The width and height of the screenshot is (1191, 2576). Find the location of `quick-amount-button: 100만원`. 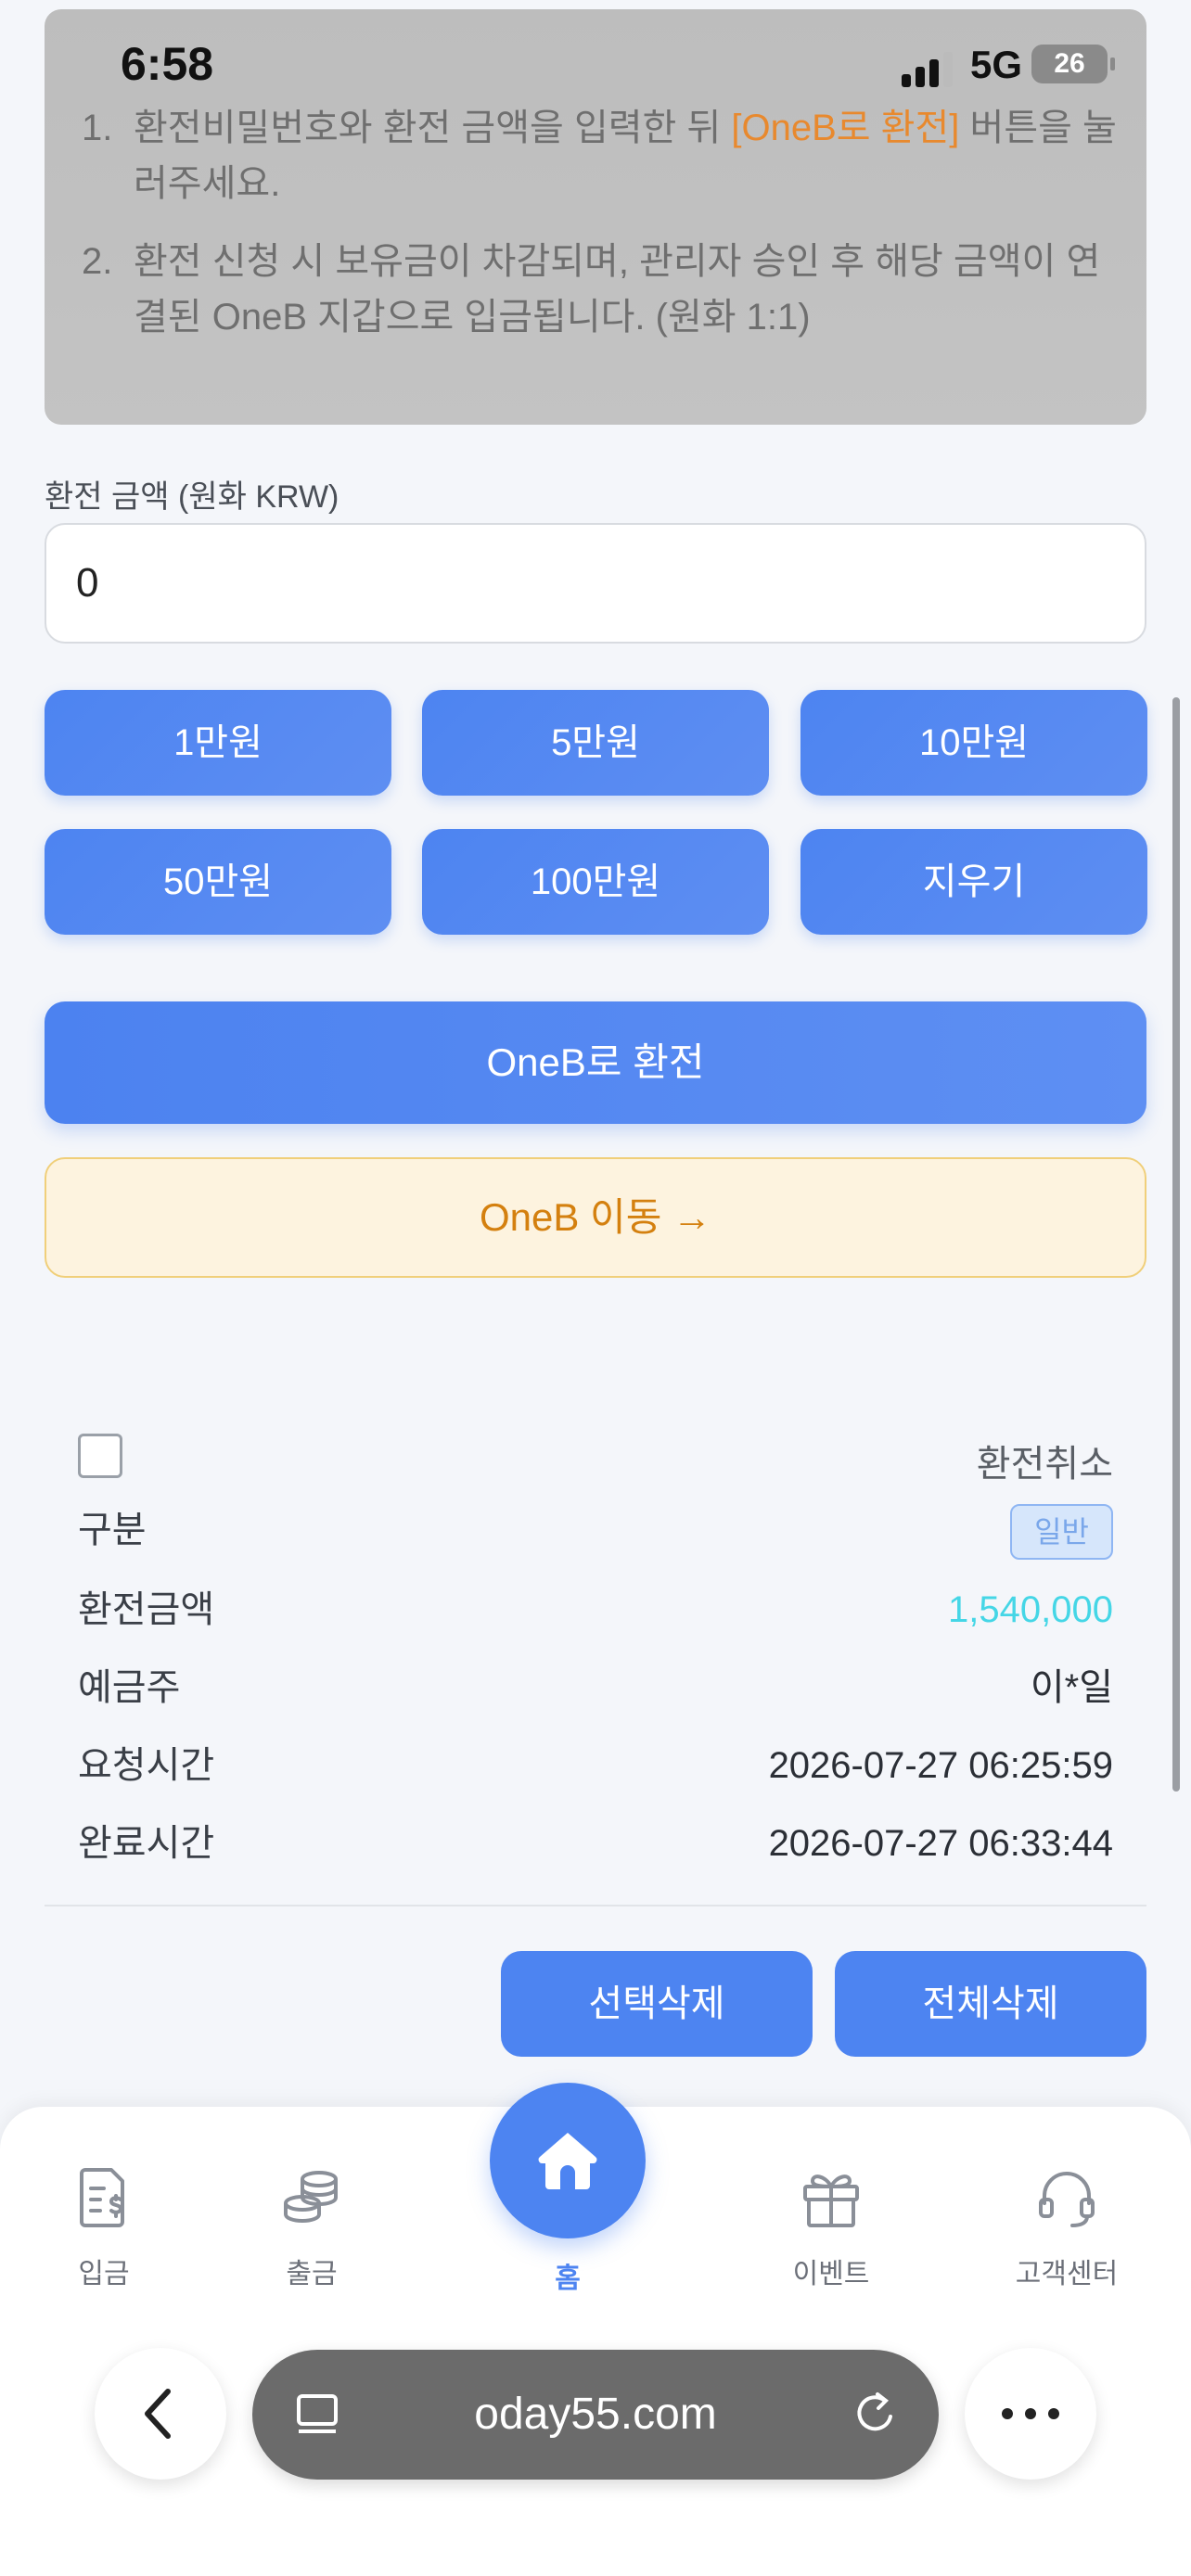

quick-amount-button: 100만원 is located at coordinates (595, 882).